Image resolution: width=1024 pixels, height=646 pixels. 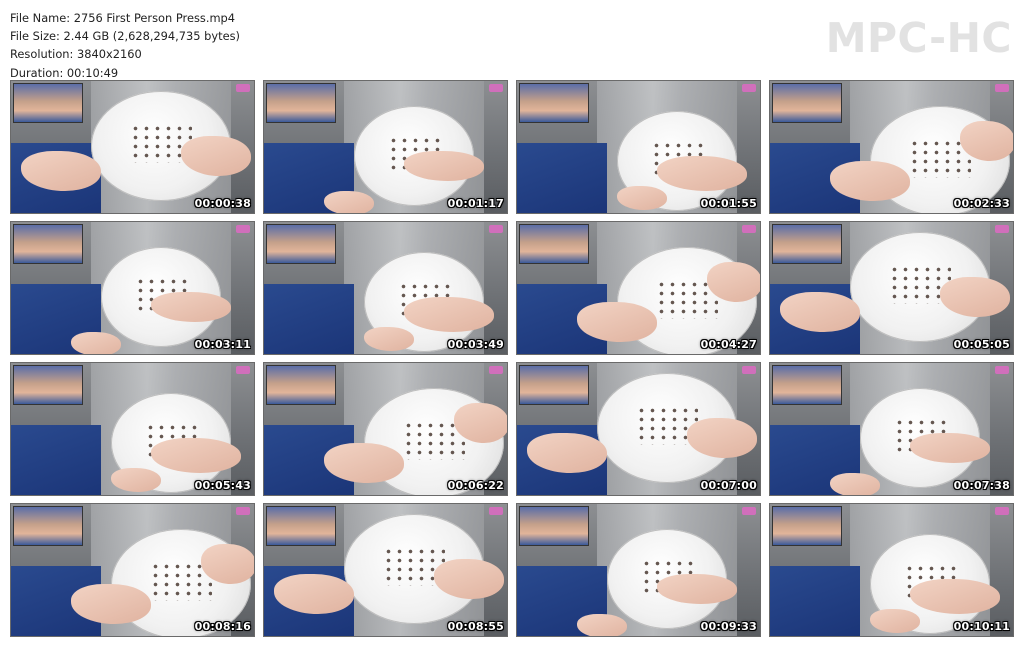 What do you see at coordinates (728, 485) in the screenshot?
I see `thumbnail-timestamp: 00:07:00` at bounding box center [728, 485].